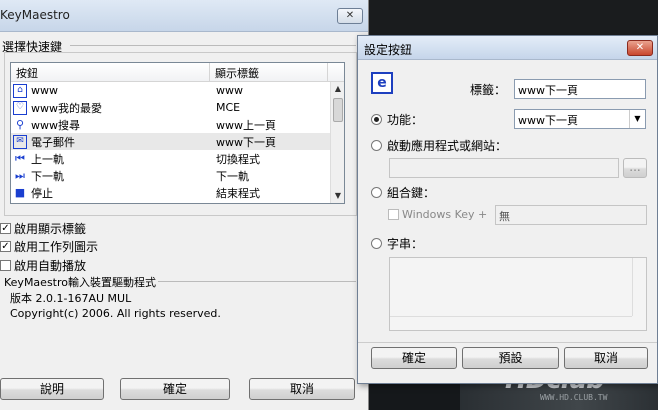  Describe the element at coordinates (229, 90) in the screenshot. I see `display-label-cell: www` at that location.